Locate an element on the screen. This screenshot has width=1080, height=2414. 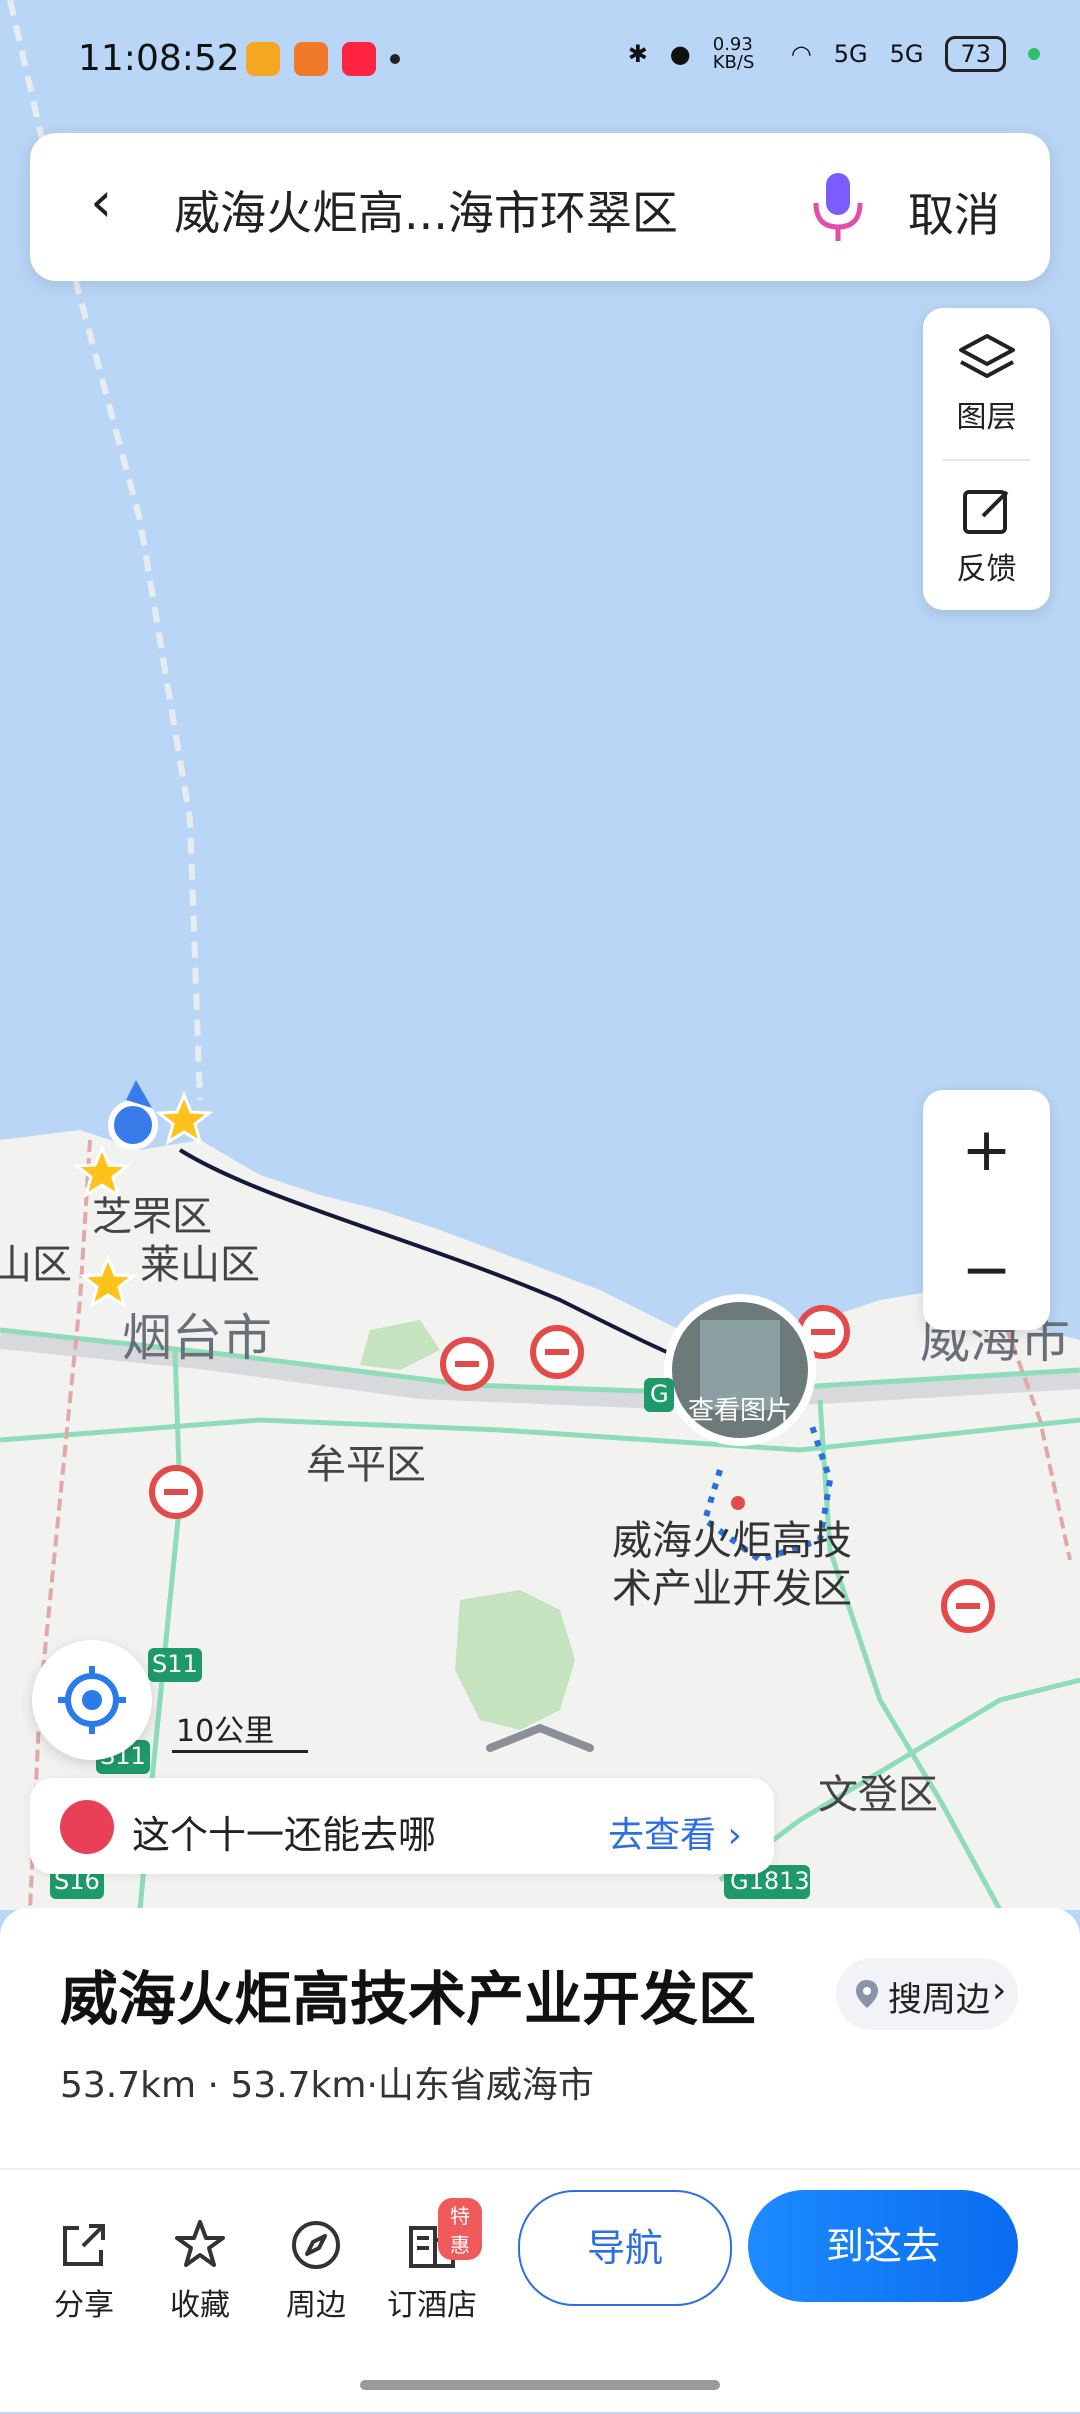
navigate-button: 导航 is located at coordinates (625, 2248).